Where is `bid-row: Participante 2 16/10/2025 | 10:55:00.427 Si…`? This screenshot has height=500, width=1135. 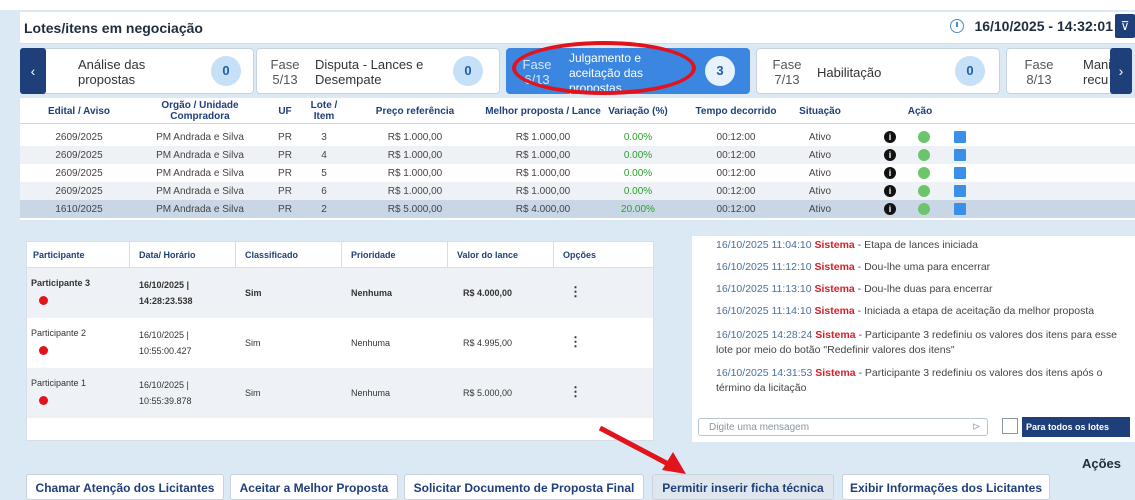
bid-row: Participante 2 16/10/2025 | 10:55:00.427 Si… is located at coordinates (340, 343).